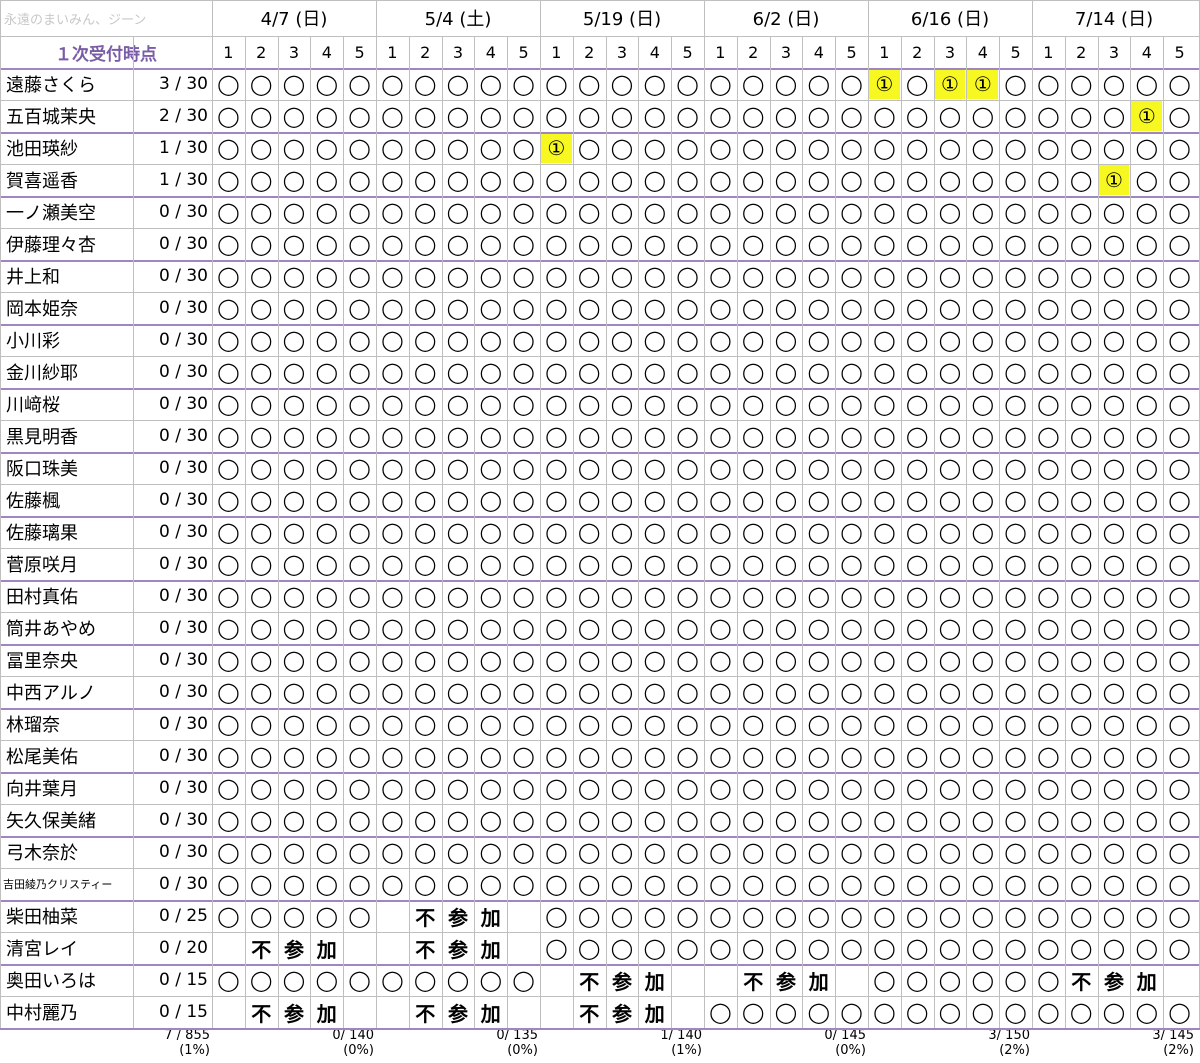 Image resolution: width=1200 pixels, height=1063 pixels. Describe the element at coordinates (353, 1035) in the screenshot. I see `total-value: 0/ 140` at that location.